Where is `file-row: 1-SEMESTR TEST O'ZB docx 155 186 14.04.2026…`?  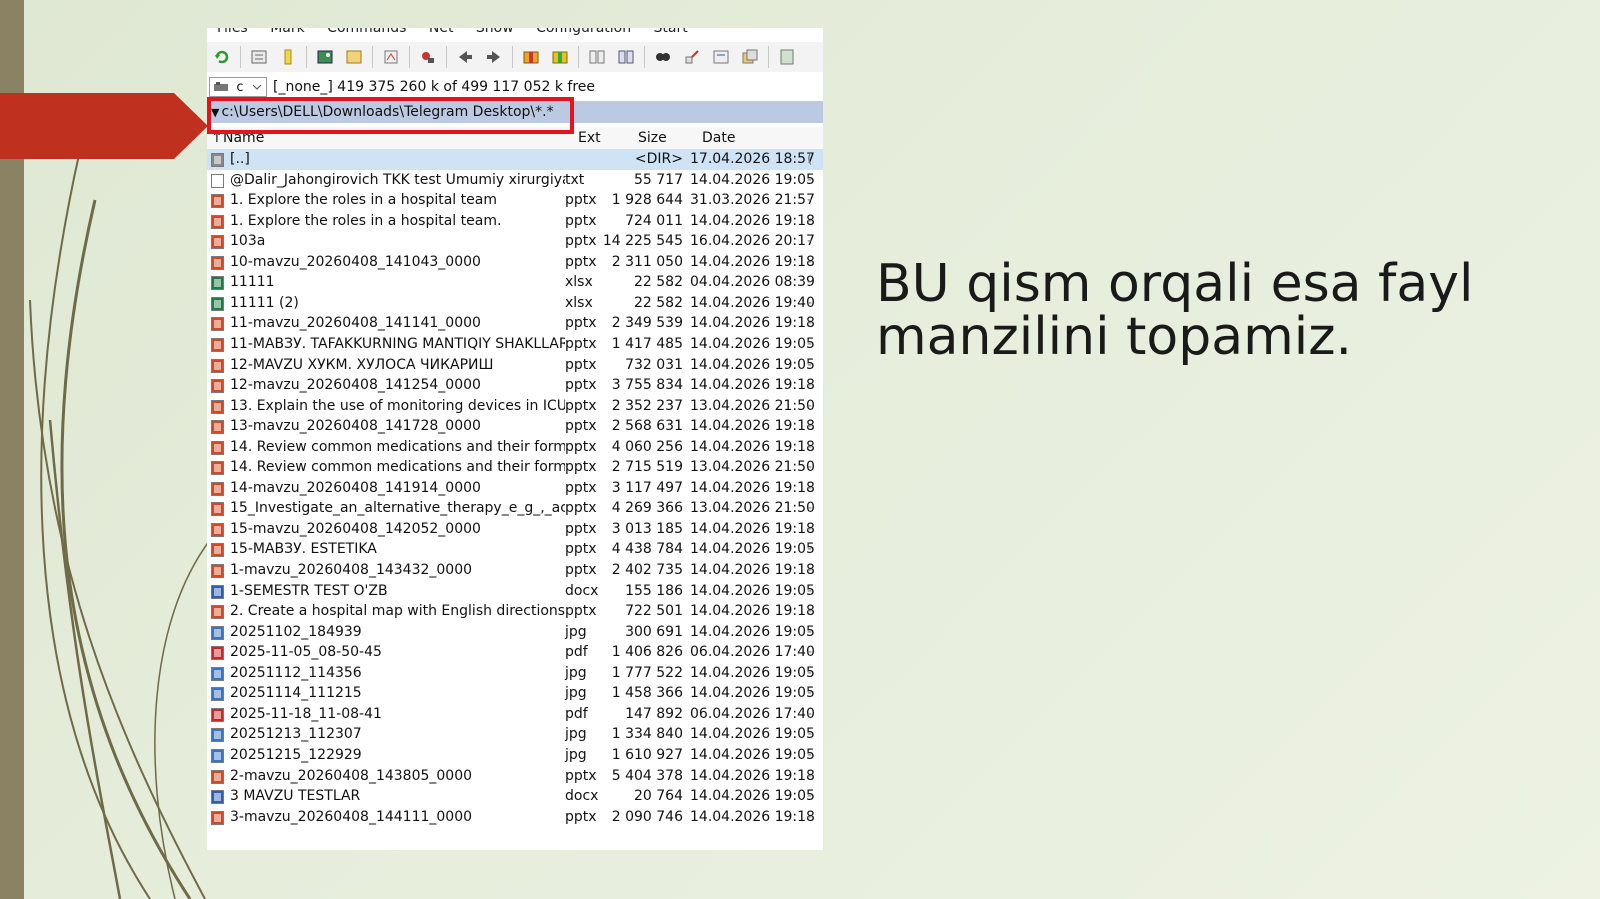 file-row: 1-SEMESTR TEST O'ZB docx 155 186 14.04.2026… is located at coordinates (515, 591).